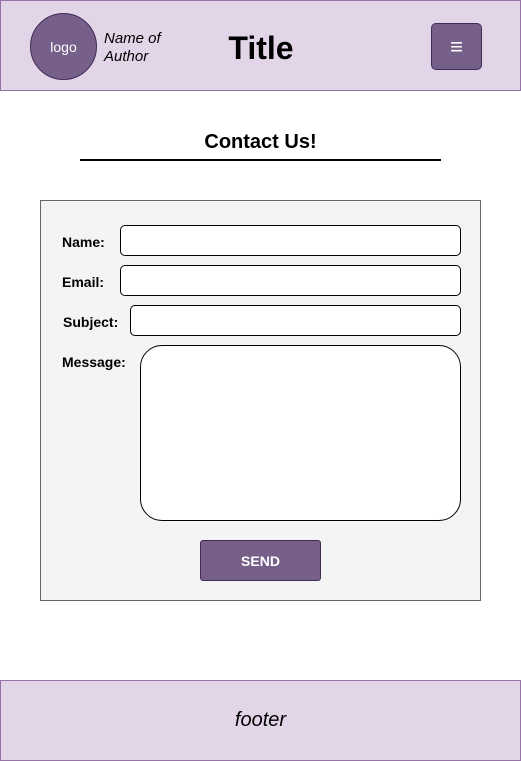  I want to click on message-textarea, so click(300, 433).